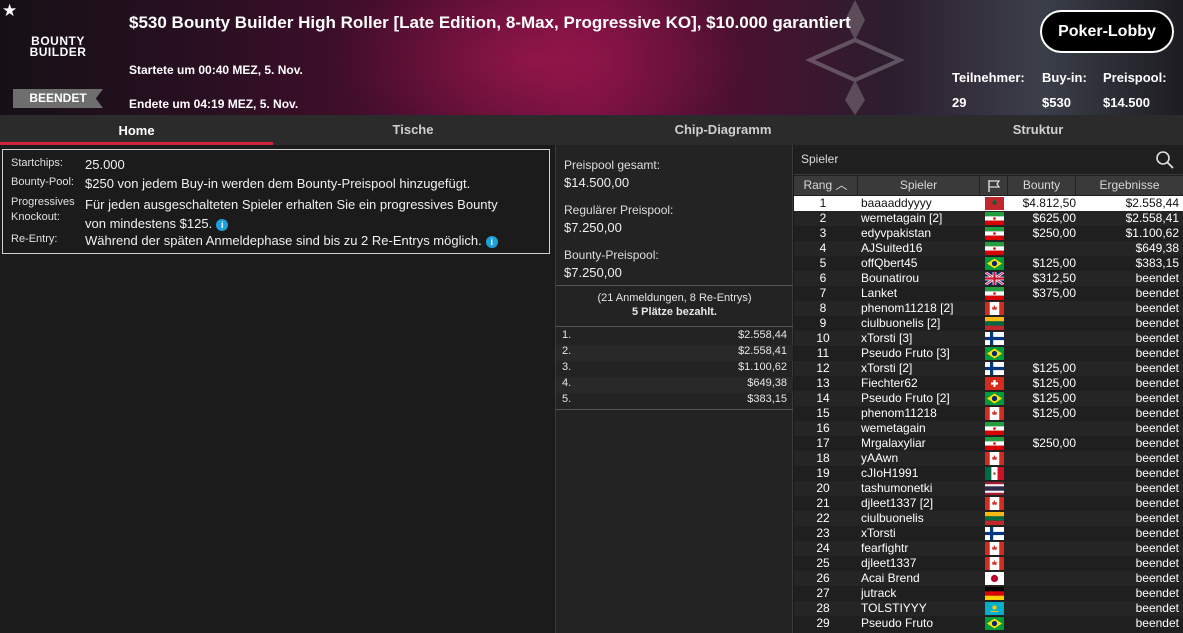 The image size is (1183, 633). What do you see at coordinates (879, 293) in the screenshot?
I see `player-name: Lanket` at bounding box center [879, 293].